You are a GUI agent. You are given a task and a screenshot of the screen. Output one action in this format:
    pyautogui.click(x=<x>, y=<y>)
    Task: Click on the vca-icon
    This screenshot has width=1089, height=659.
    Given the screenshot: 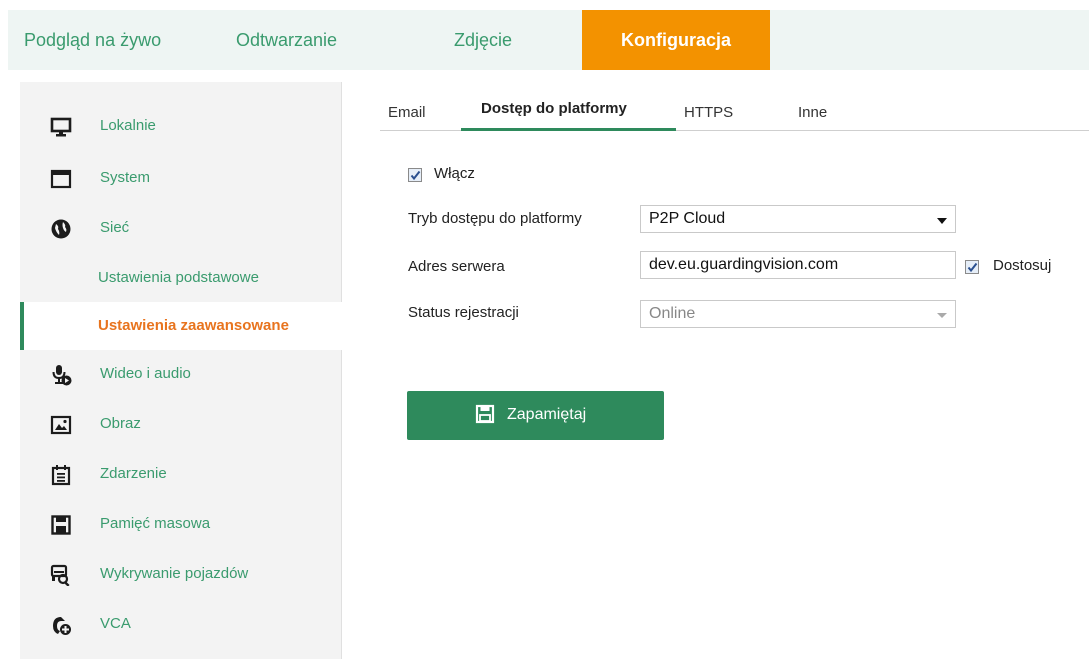 What is the action you would take?
    pyautogui.click(x=61, y=625)
    